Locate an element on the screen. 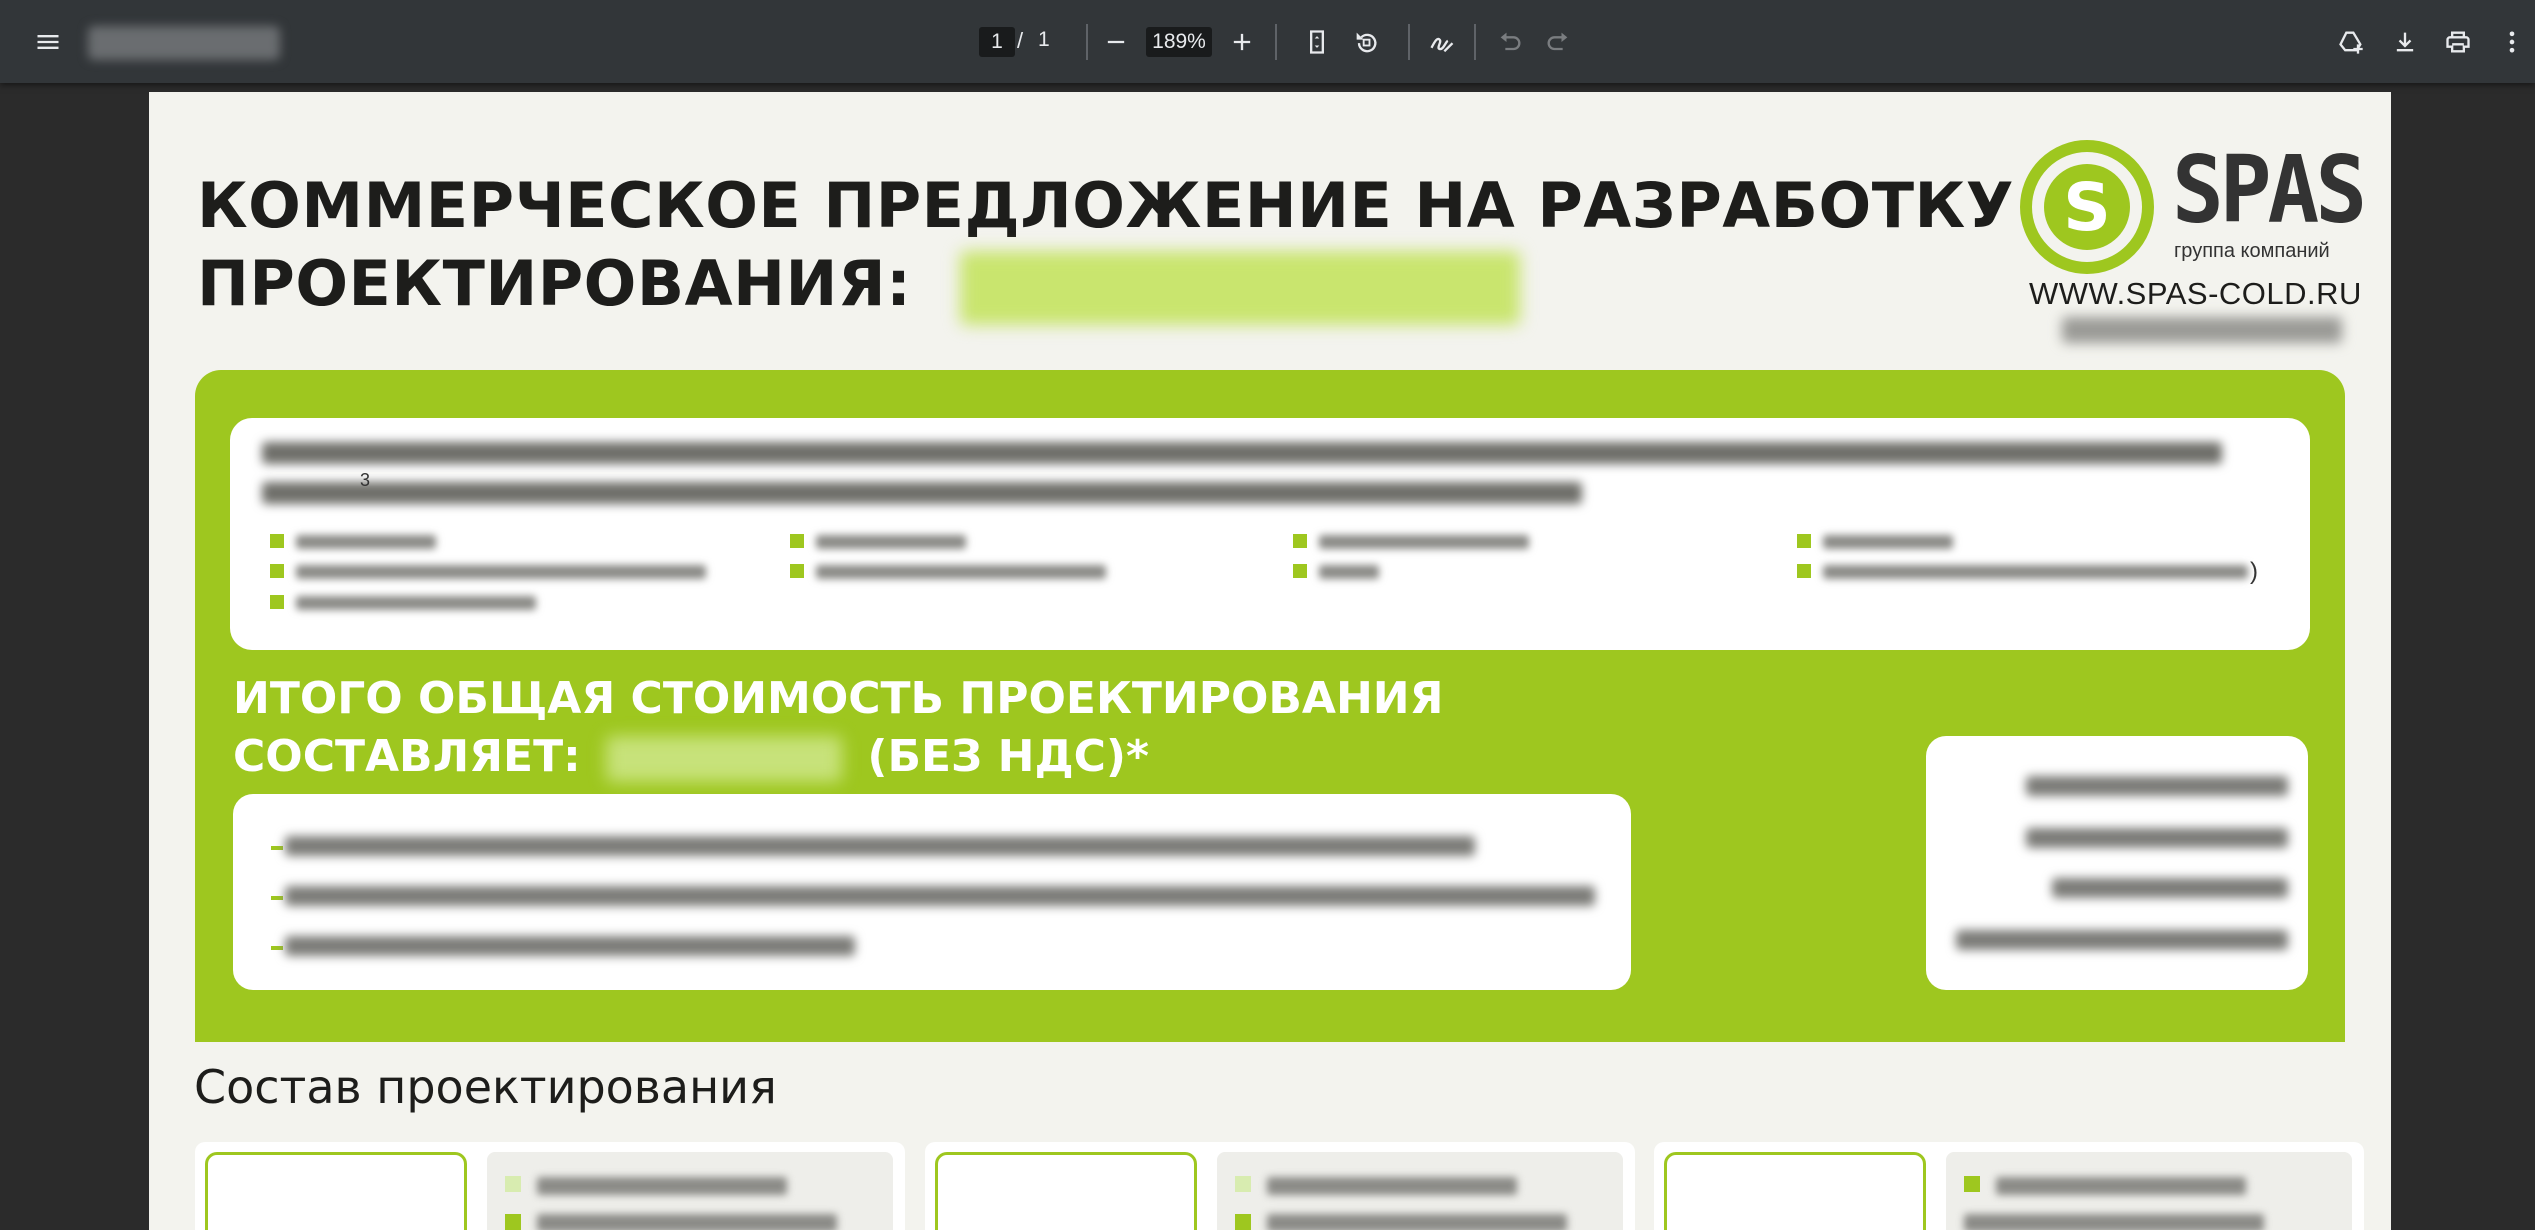  manager-line is located at coordinates (2122, 940).